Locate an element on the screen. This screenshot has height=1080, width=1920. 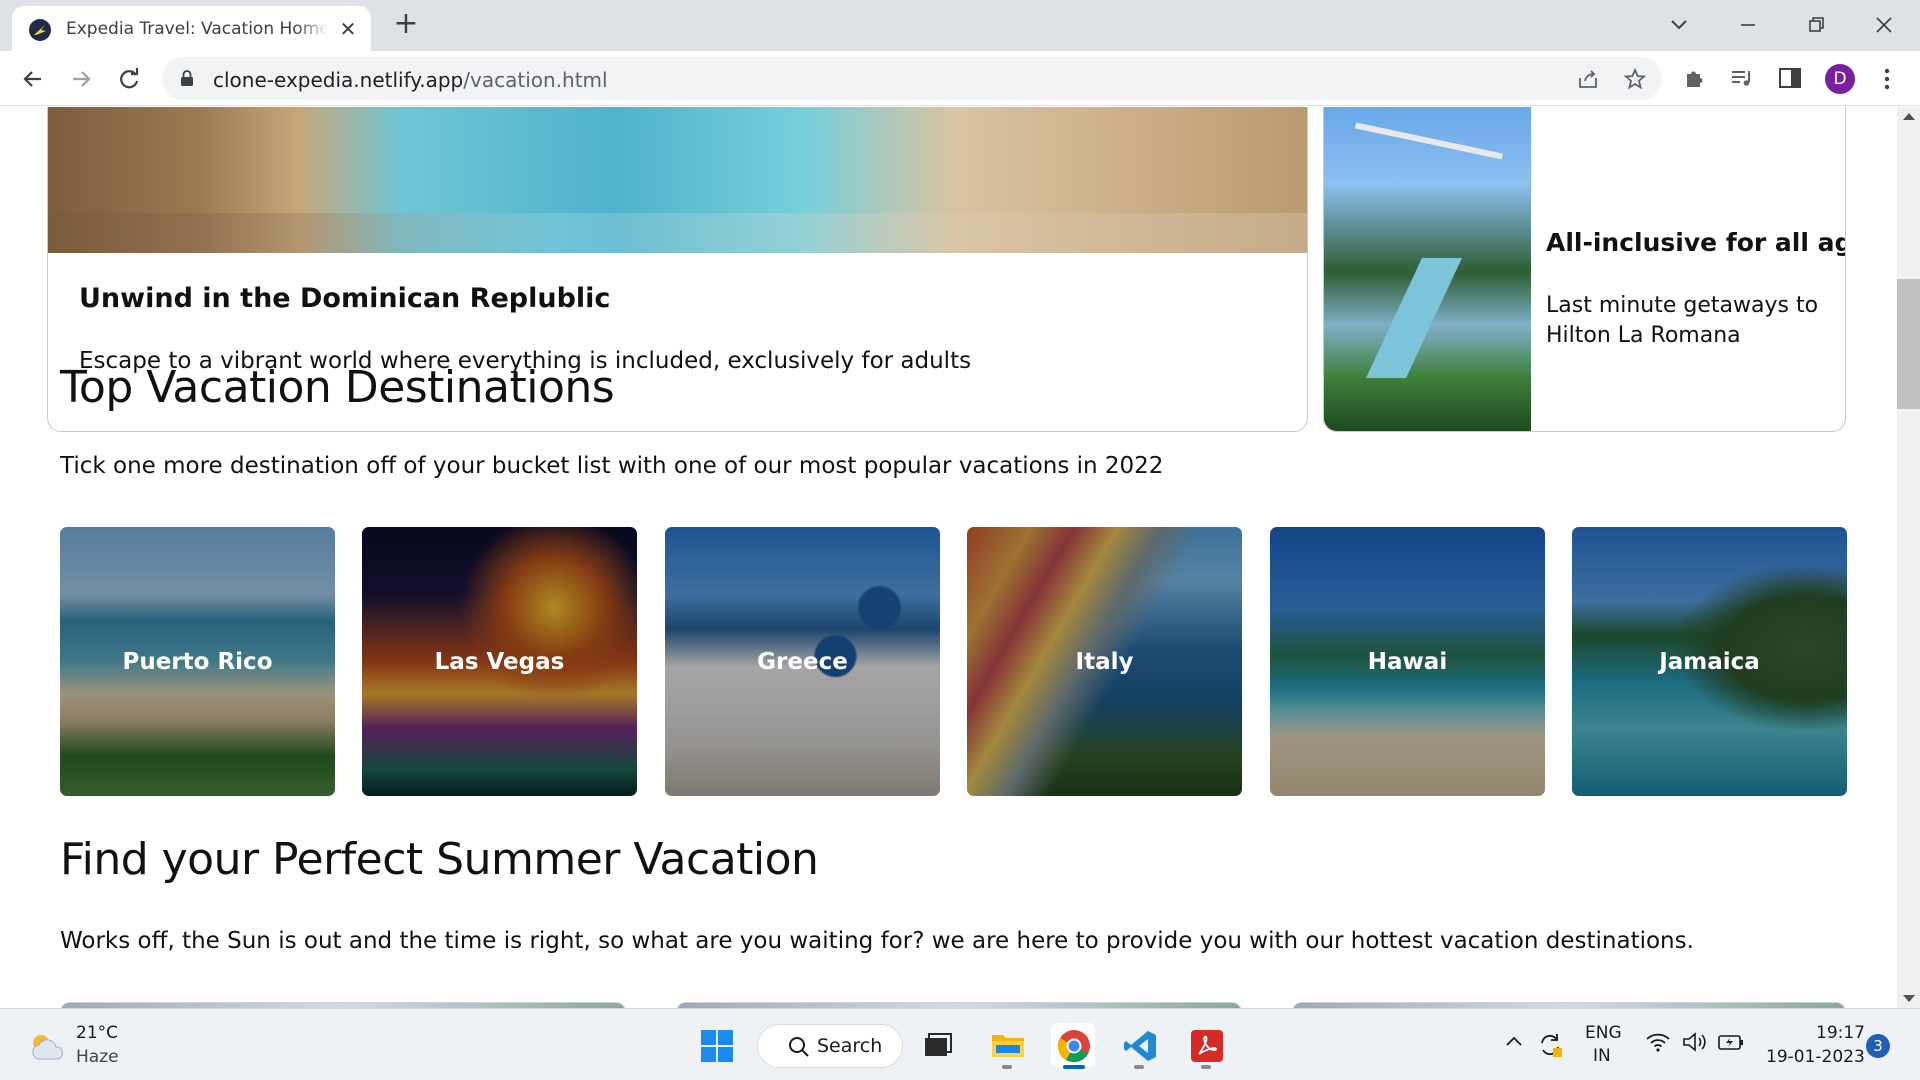
bookmark-star-icon is located at coordinates (1635, 79).